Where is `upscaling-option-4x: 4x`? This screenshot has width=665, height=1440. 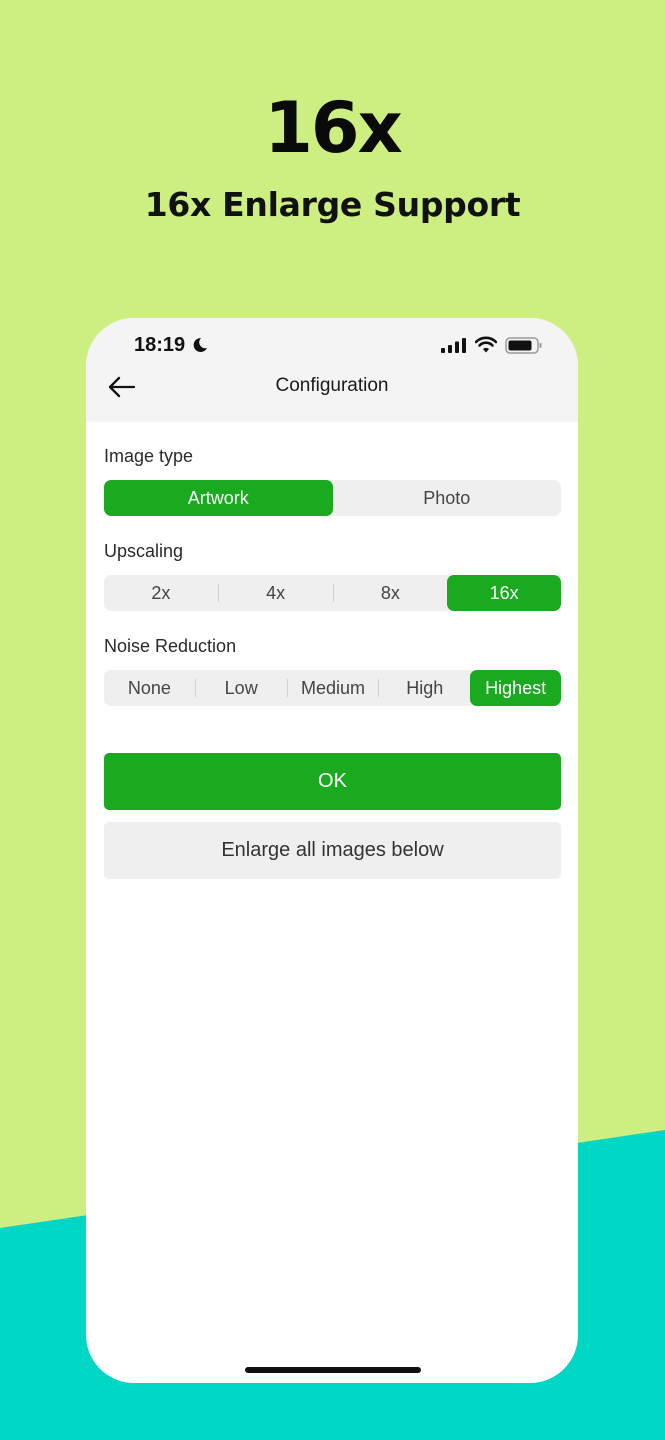 upscaling-option-4x: 4x is located at coordinates (276, 593).